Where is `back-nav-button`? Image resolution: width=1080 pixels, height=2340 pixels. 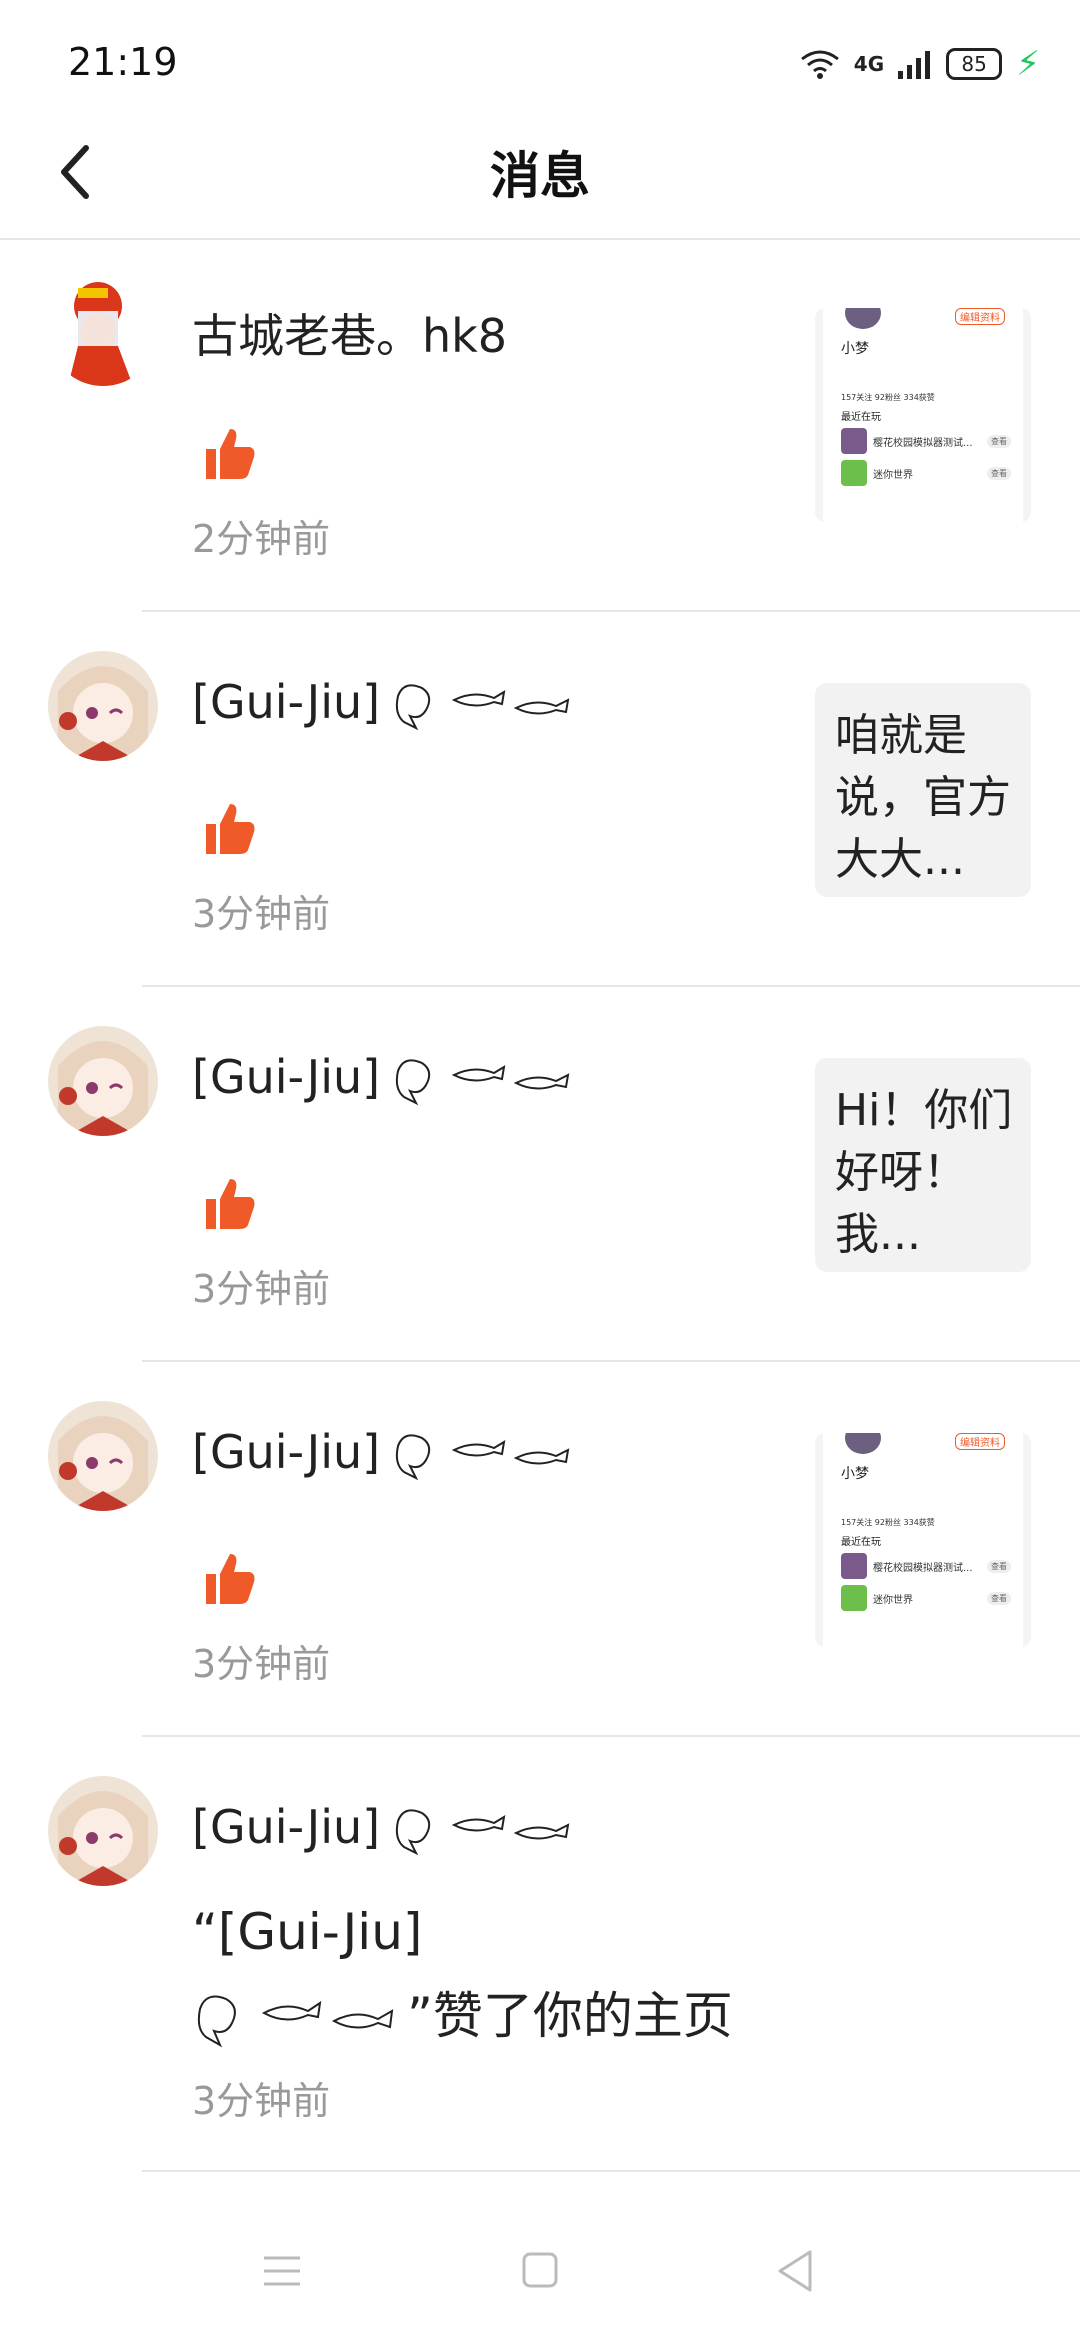 back-nav-button is located at coordinates (796, 2271).